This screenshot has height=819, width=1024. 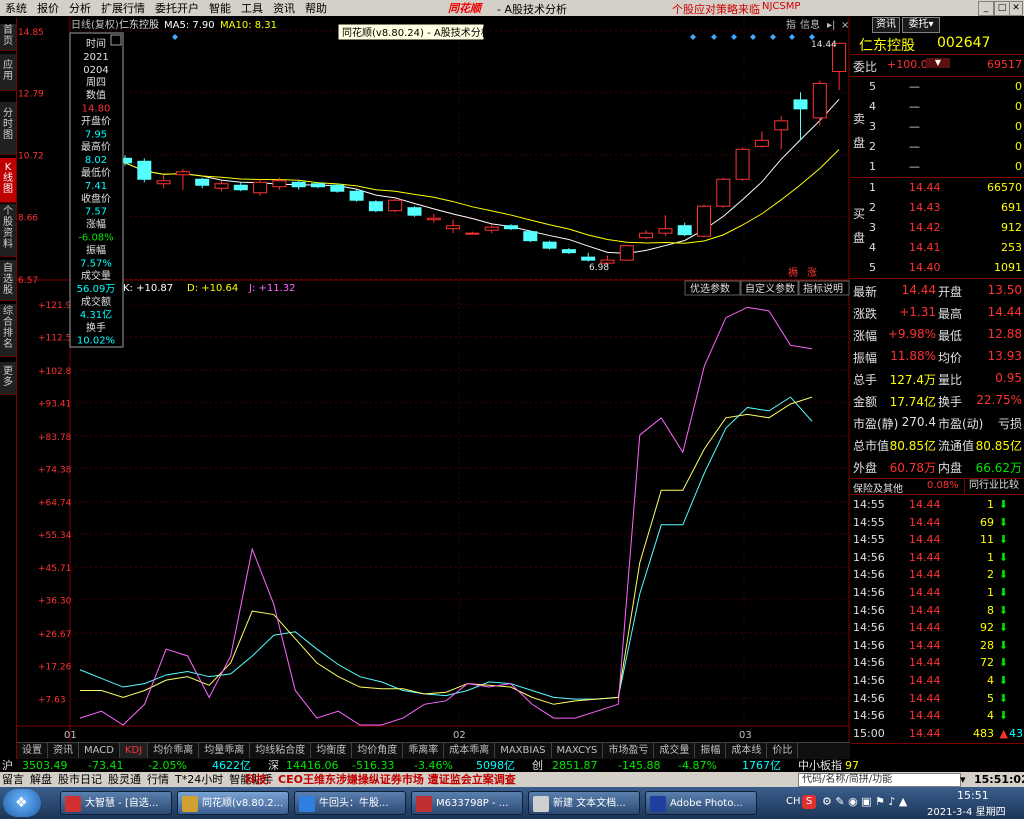 I want to click on tab-indicator: 市场盈亏, so click(x=629, y=750).